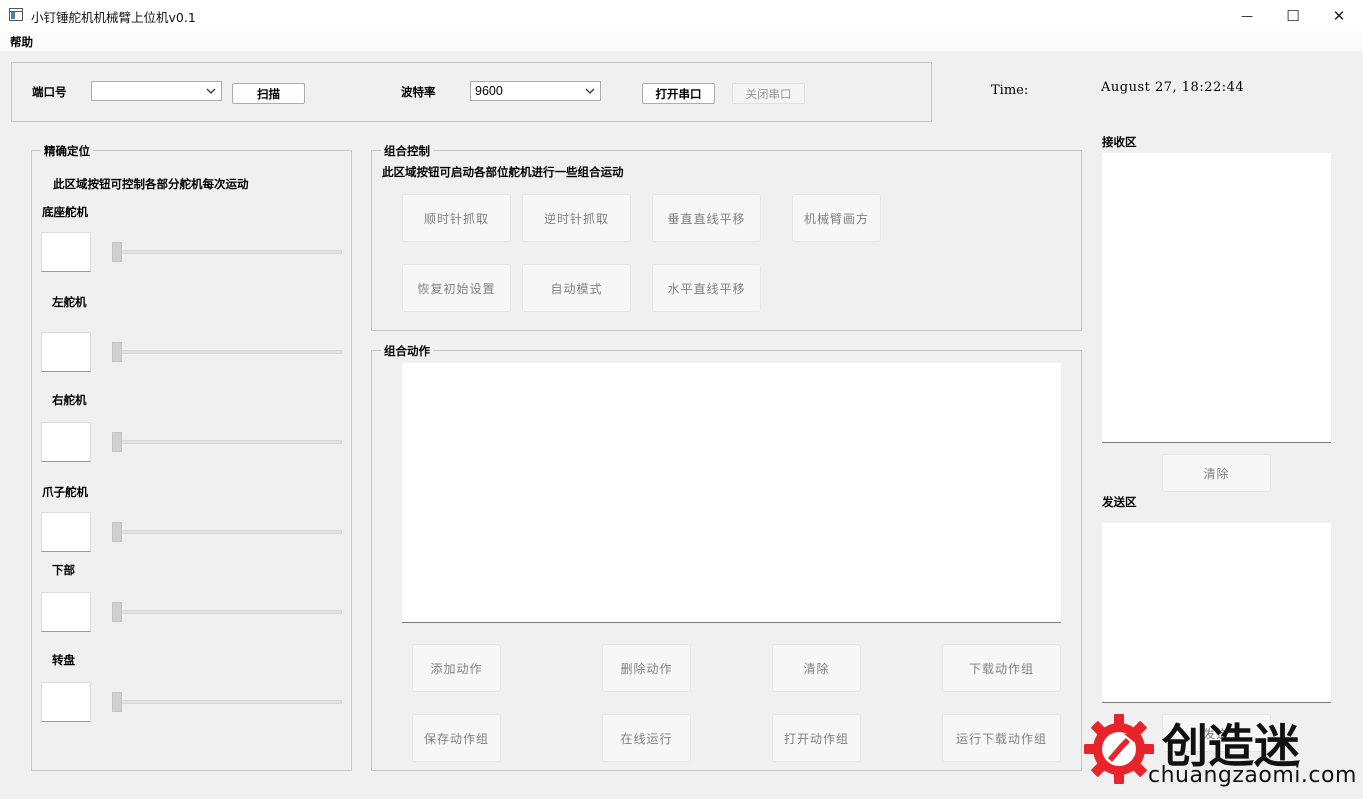  What do you see at coordinates (1119, 142) in the screenshot?
I see `receive-area-title: 接收区` at bounding box center [1119, 142].